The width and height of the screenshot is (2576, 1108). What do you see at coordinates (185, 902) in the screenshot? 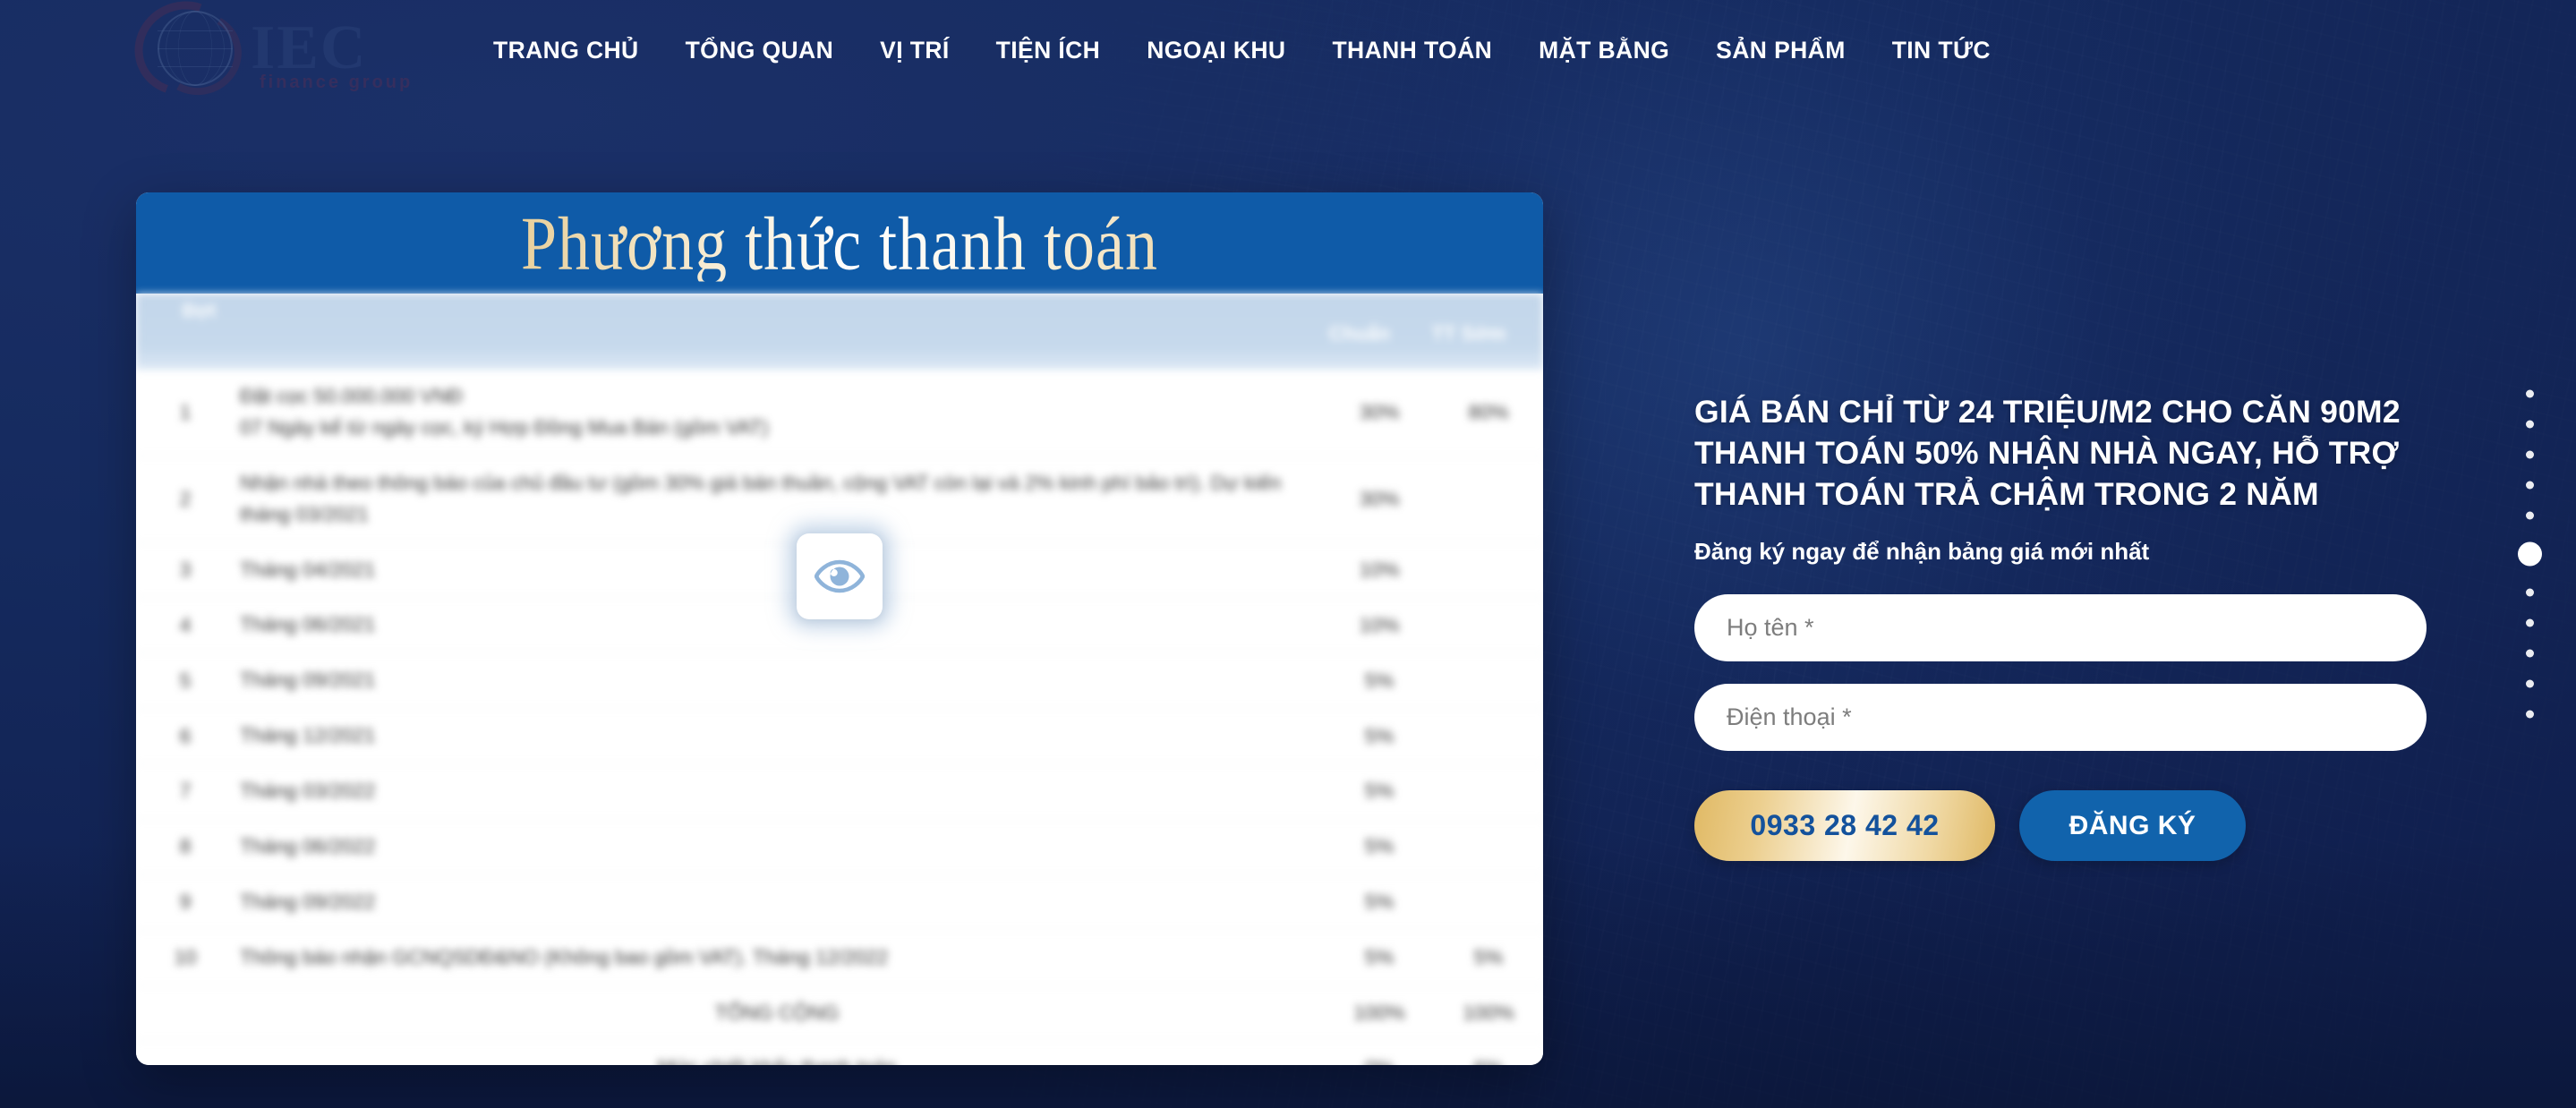
I see `row-number: 9` at bounding box center [185, 902].